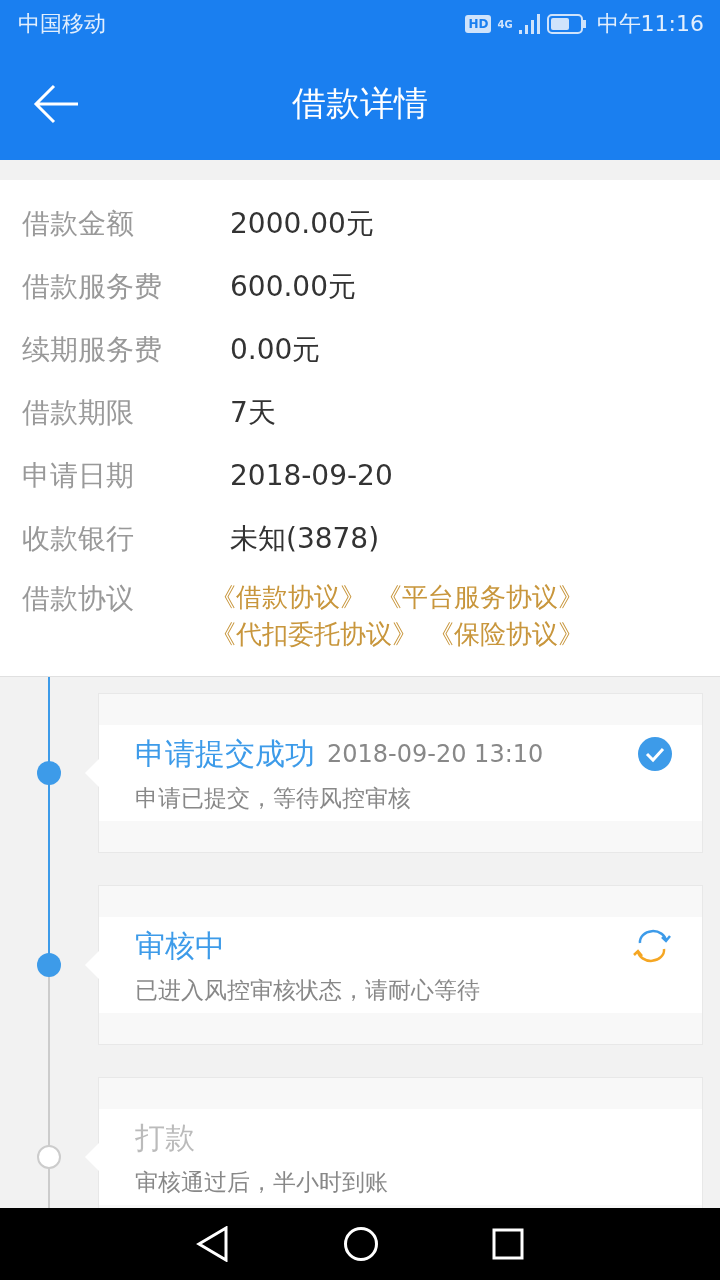  Describe the element at coordinates (213, 1244) in the screenshot. I see `back-icon` at that location.